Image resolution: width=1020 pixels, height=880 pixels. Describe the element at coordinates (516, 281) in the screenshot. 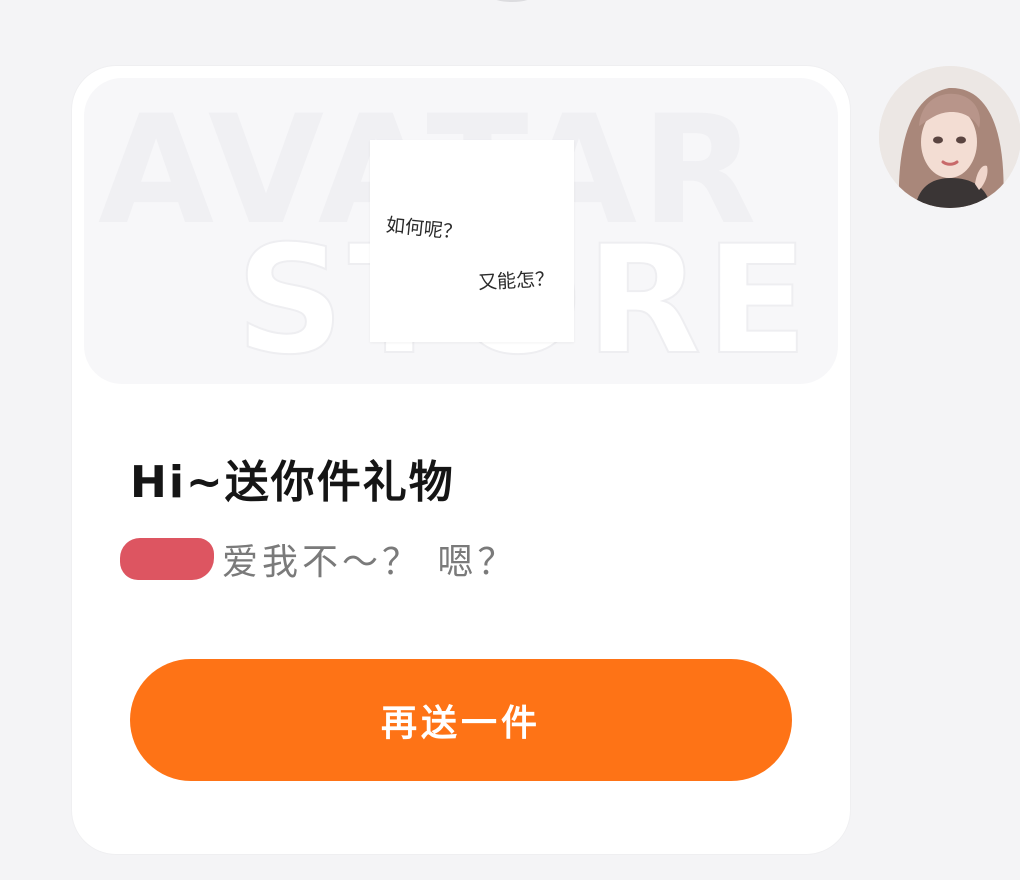

I see `note-line-2: 又能怎？` at that location.